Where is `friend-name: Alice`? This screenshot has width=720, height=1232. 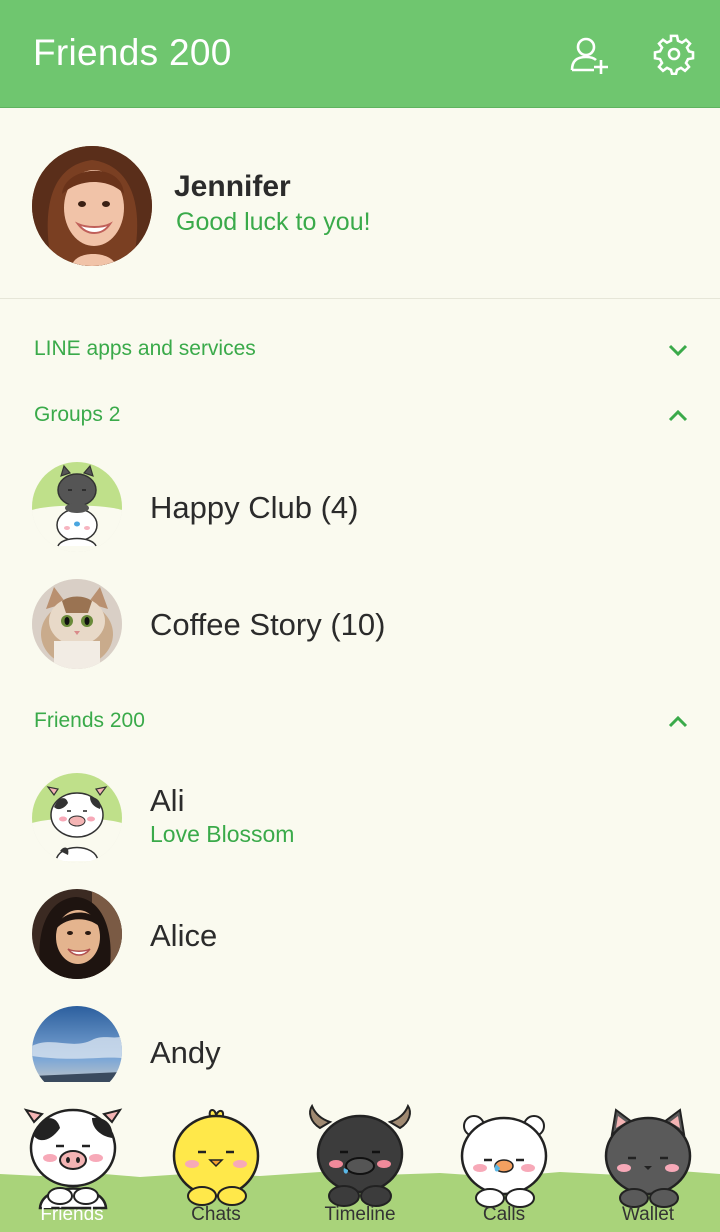
friend-name: Alice is located at coordinates (184, 935).